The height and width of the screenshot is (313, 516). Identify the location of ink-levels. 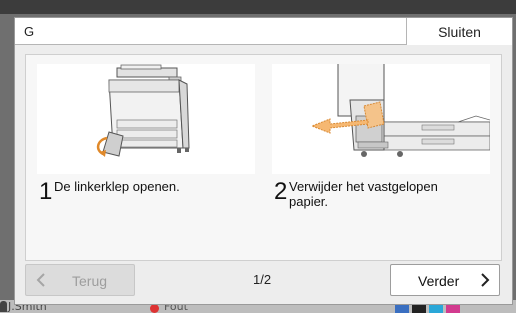
(427, 308).